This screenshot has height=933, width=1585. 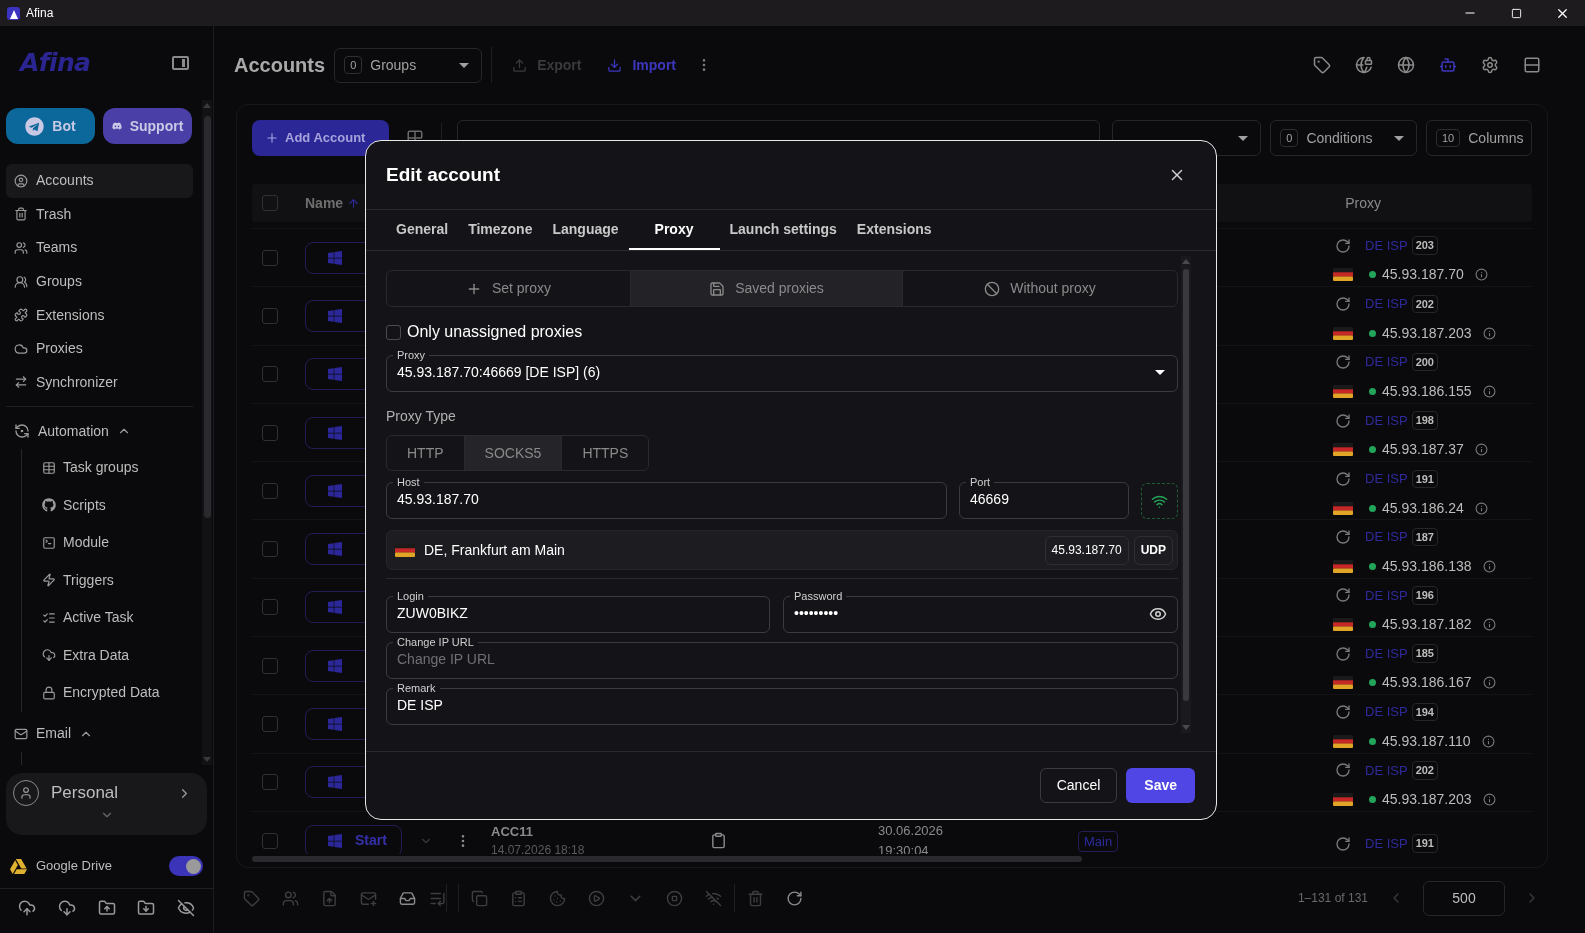 I want to click on nav-item: Accounts, so click(x=99, y=181).